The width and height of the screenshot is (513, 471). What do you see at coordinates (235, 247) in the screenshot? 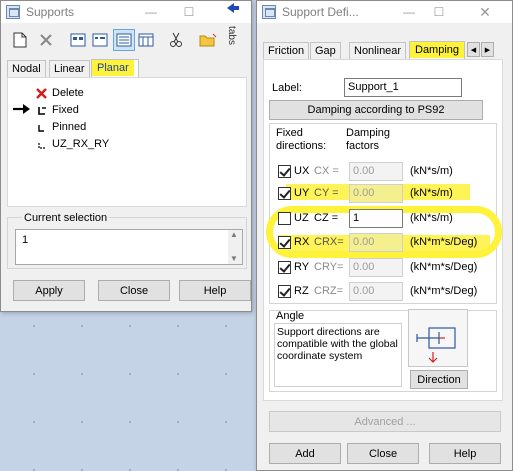
I see `selection-scrollbar: ▲ ▼` at bounding box center [235, 247].